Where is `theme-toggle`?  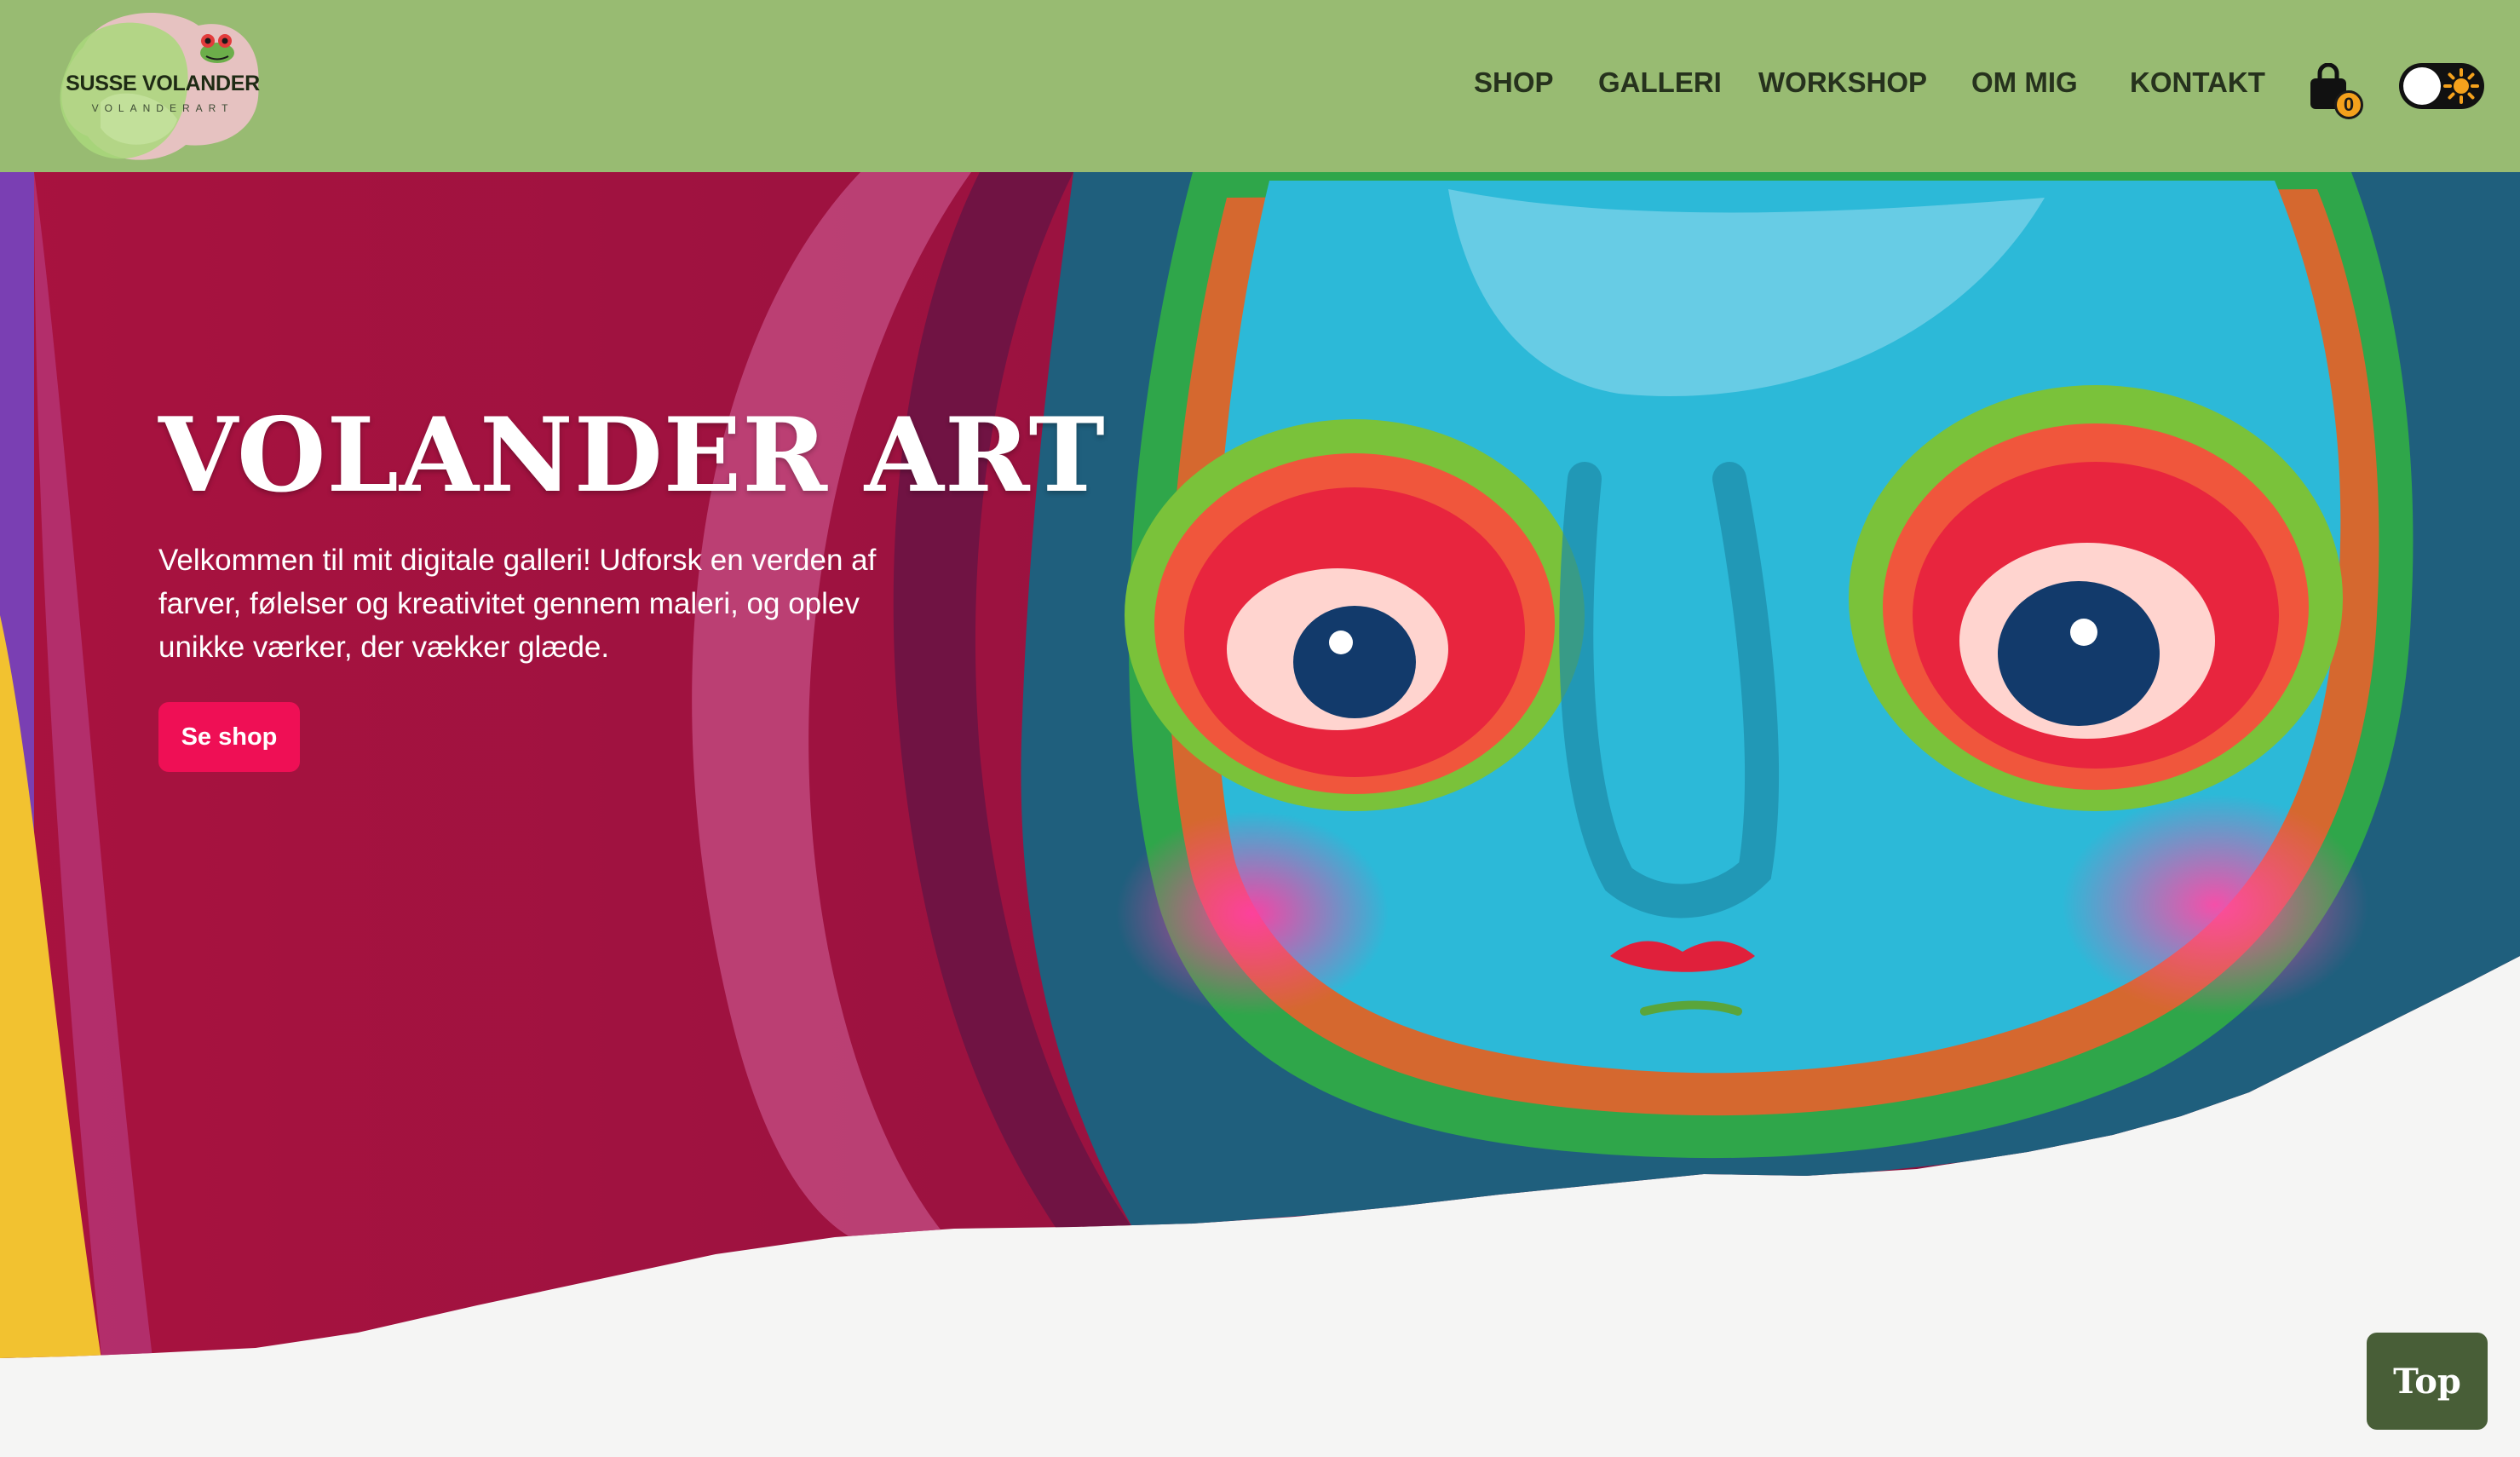 theme-toggle is located at coordinates (2442, 86).